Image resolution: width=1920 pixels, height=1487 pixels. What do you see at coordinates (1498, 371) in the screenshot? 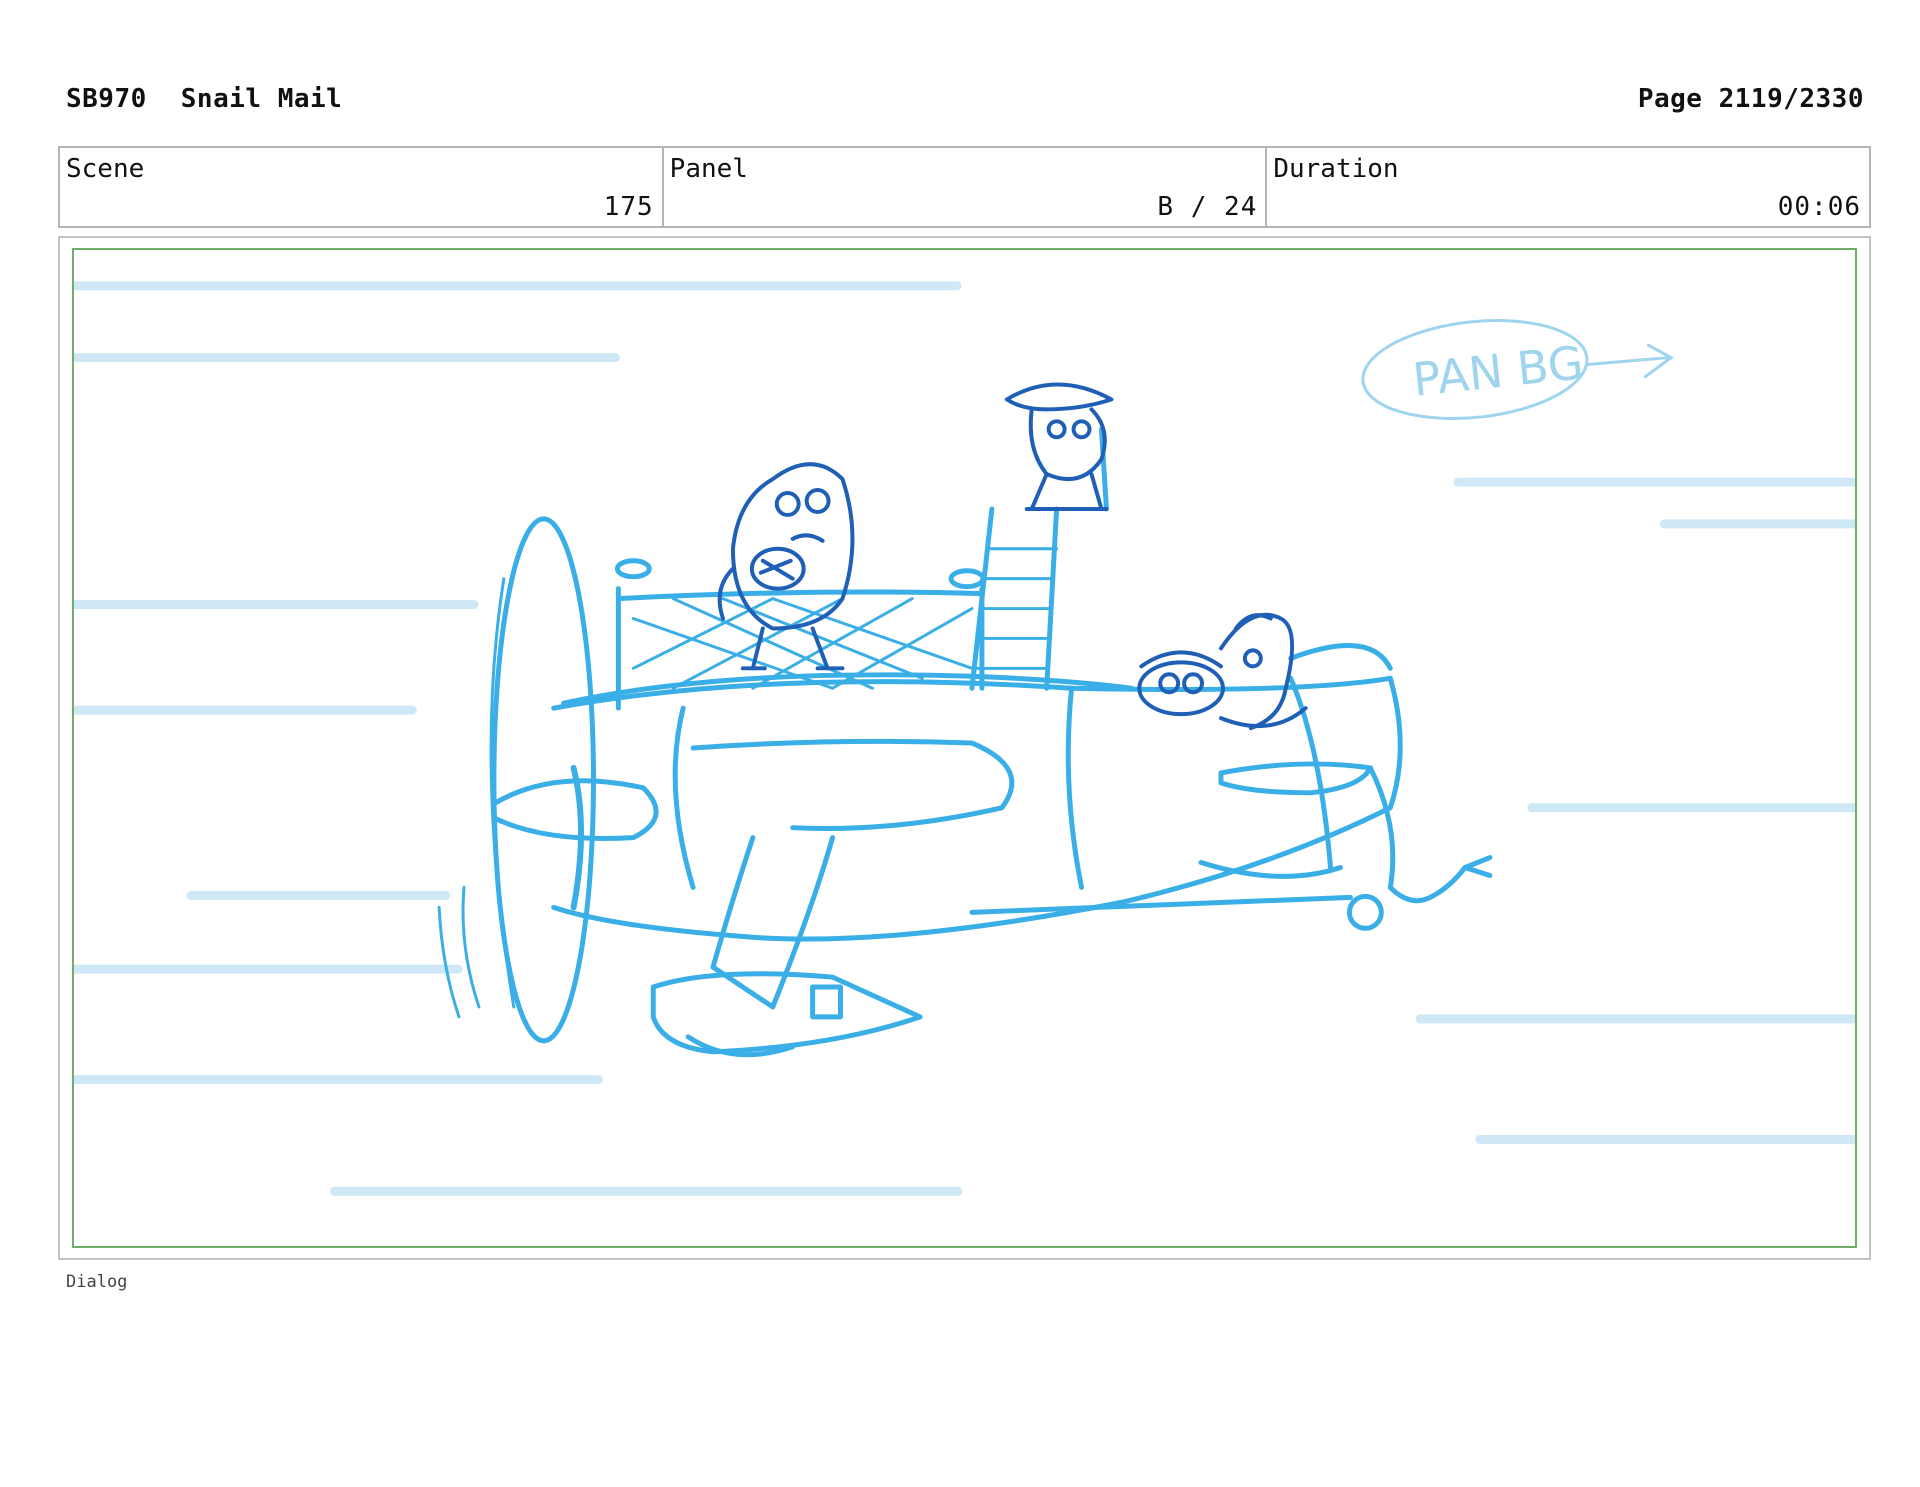
I see `pan-note-text: PAN BG` at bounding box center [1498, 371].